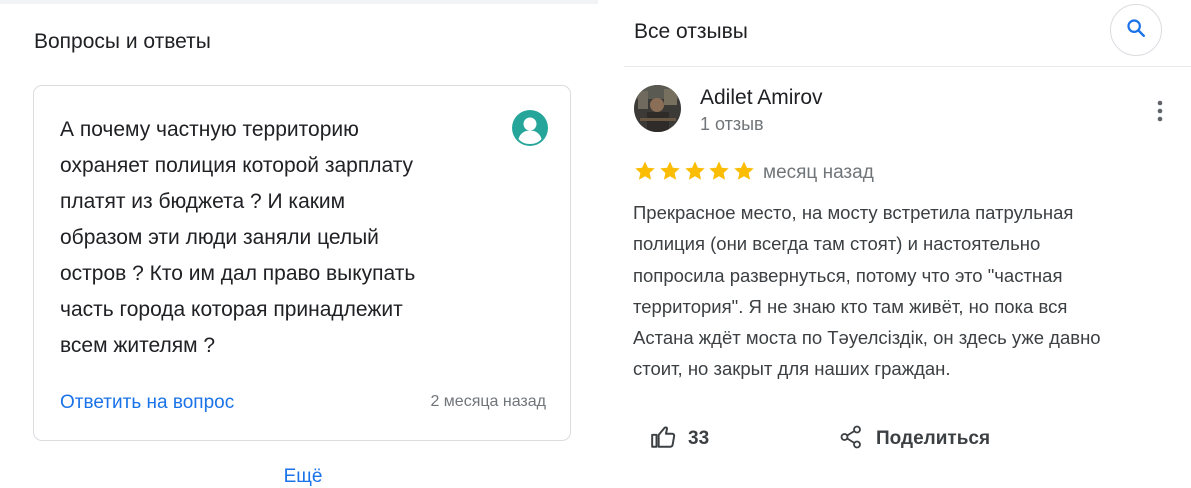 Image resolution: width=1191 pixels, height=488 pixels. I want to click on star-rating, so click(695, 172).